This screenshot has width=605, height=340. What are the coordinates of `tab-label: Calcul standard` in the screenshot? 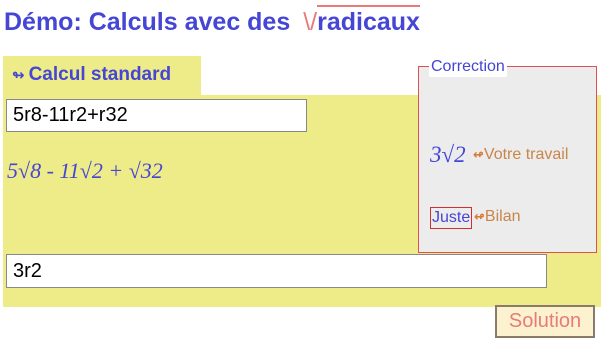 It's located at (100, 74).